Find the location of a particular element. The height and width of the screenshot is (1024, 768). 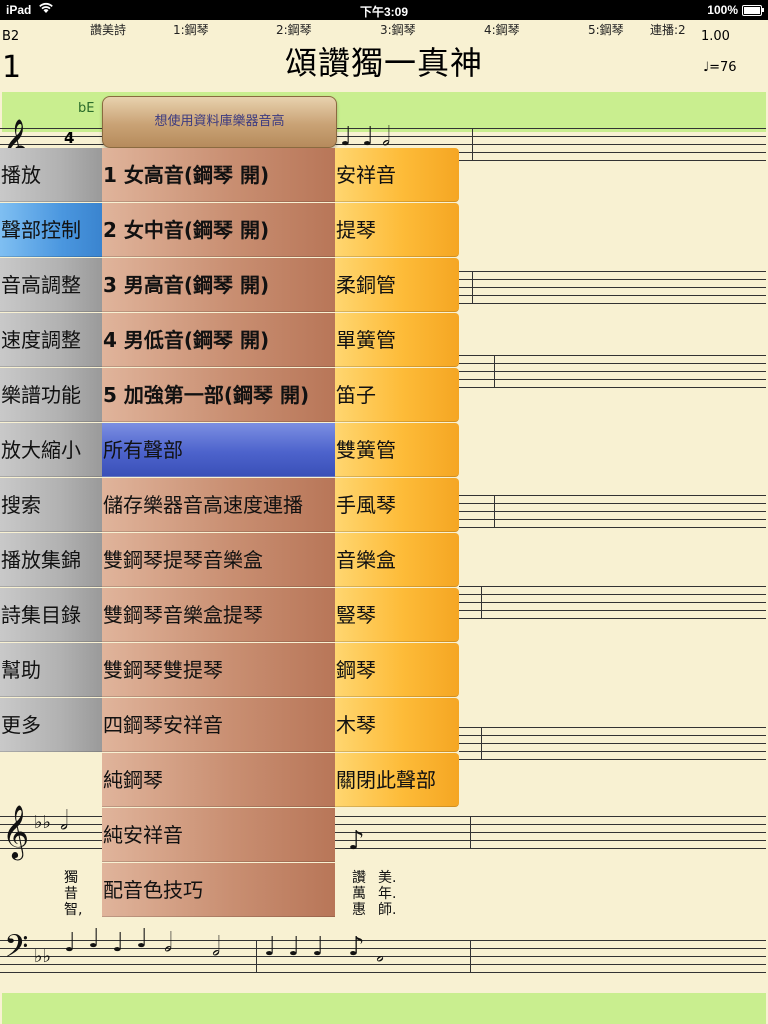

instrument-item: 笛子 is located at coordinates (397, 395).